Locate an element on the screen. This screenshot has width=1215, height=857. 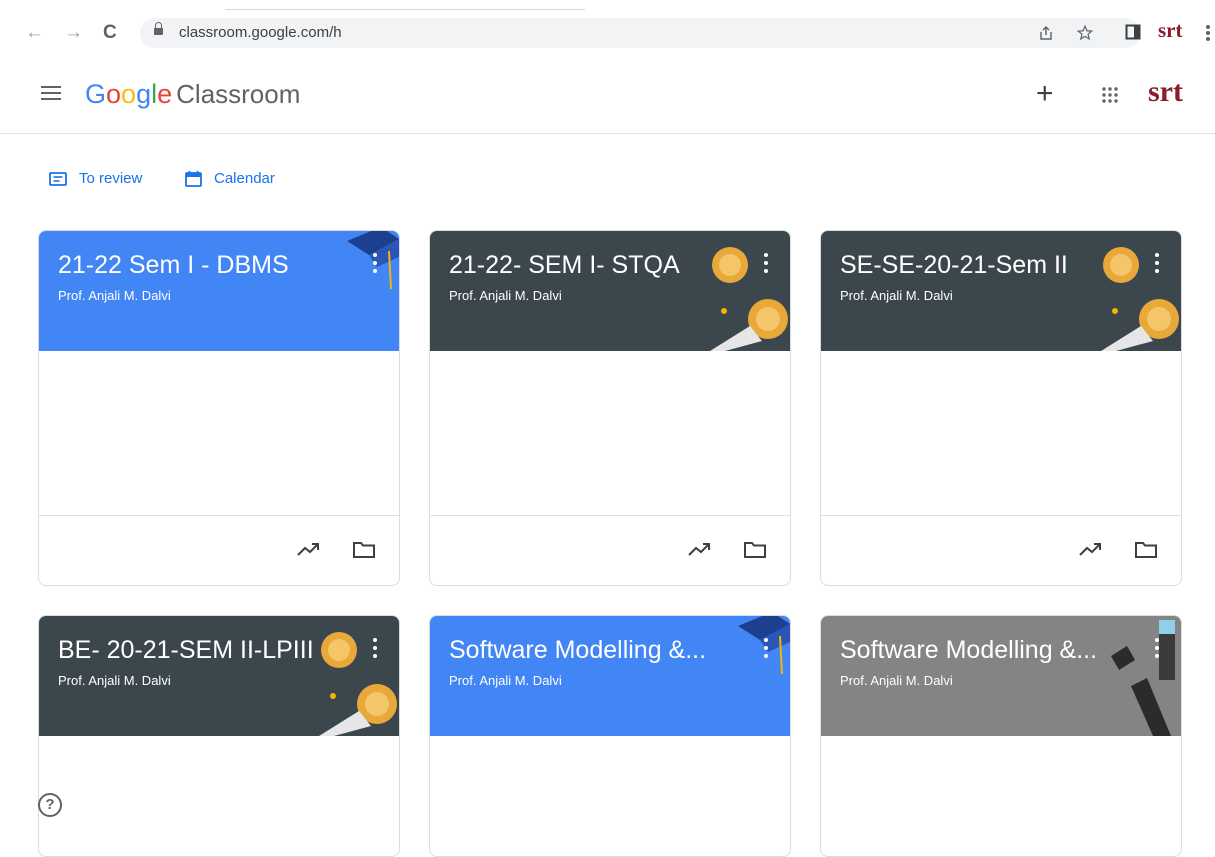
lock-icon is located at coordinates (158, 29).